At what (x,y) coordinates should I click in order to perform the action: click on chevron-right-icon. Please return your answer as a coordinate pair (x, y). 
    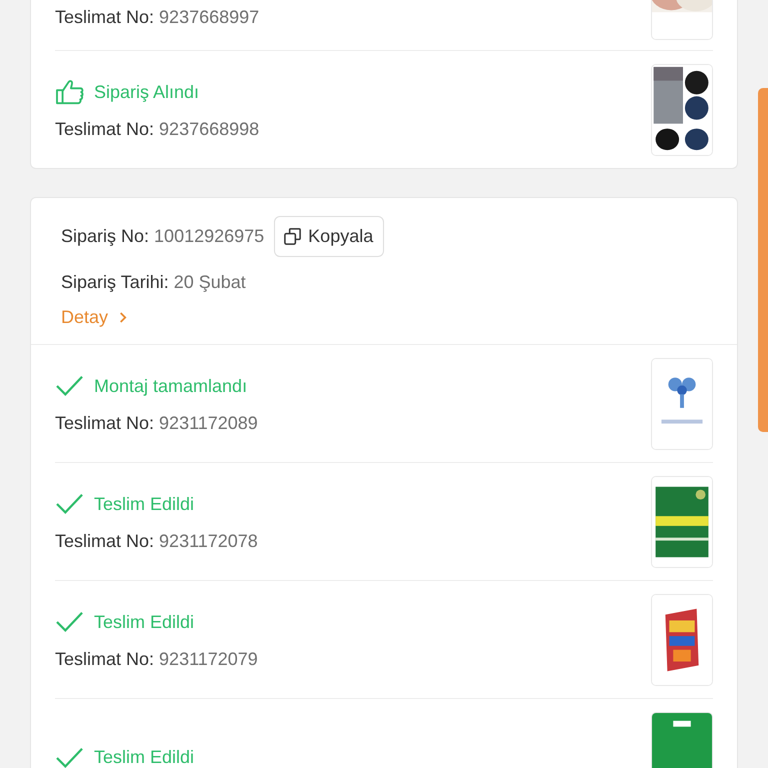
    Looking at the image, I should click on (123, 317).